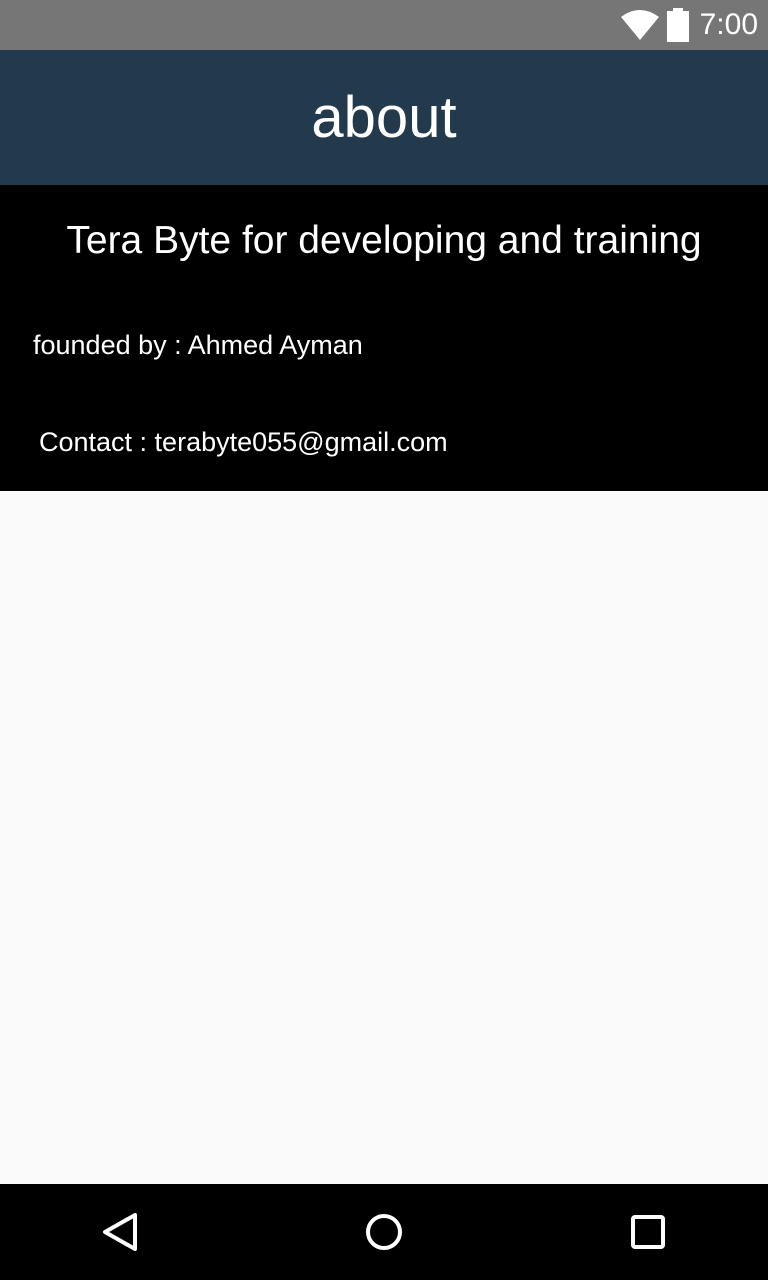 The height and width of the screenshot is (1280, 768). Describe the element at coordinates (728, 24) in the screenshot. I see `status-time: 7:00` at that location.